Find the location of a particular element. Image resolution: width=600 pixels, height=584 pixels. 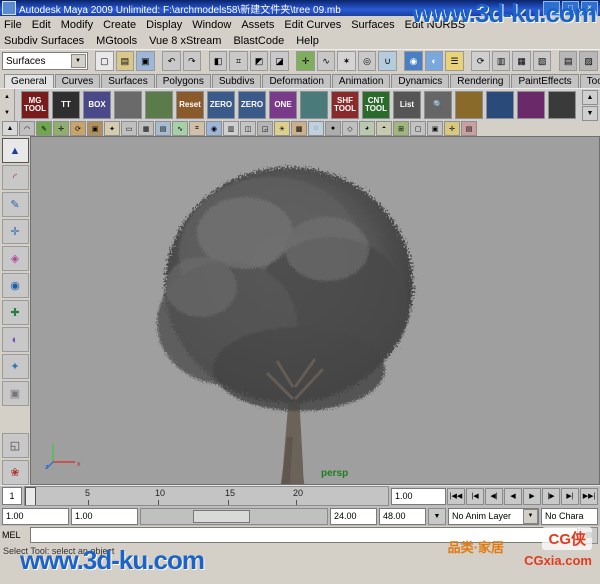

menu-vue8-xstream: Vue 8 xStream is located at coordinates (185, 41).